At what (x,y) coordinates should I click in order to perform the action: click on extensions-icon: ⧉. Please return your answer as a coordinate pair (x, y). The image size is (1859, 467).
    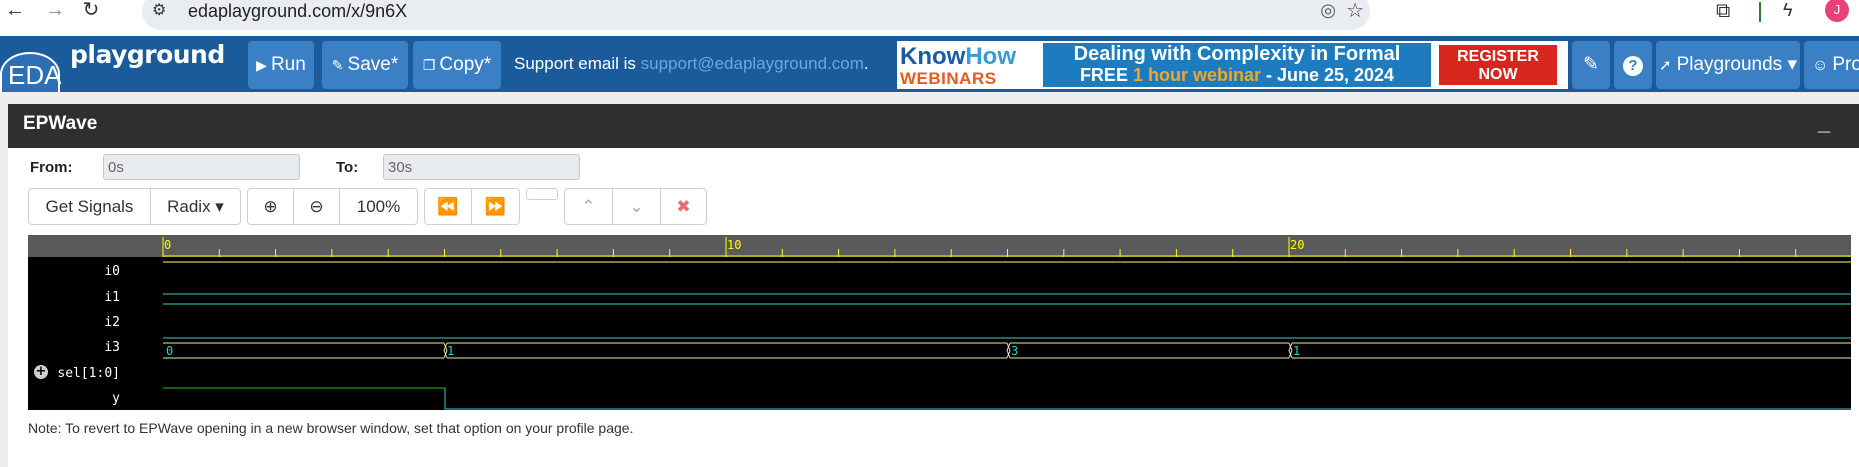
    Looking at the image, I should click on (1723, 11).